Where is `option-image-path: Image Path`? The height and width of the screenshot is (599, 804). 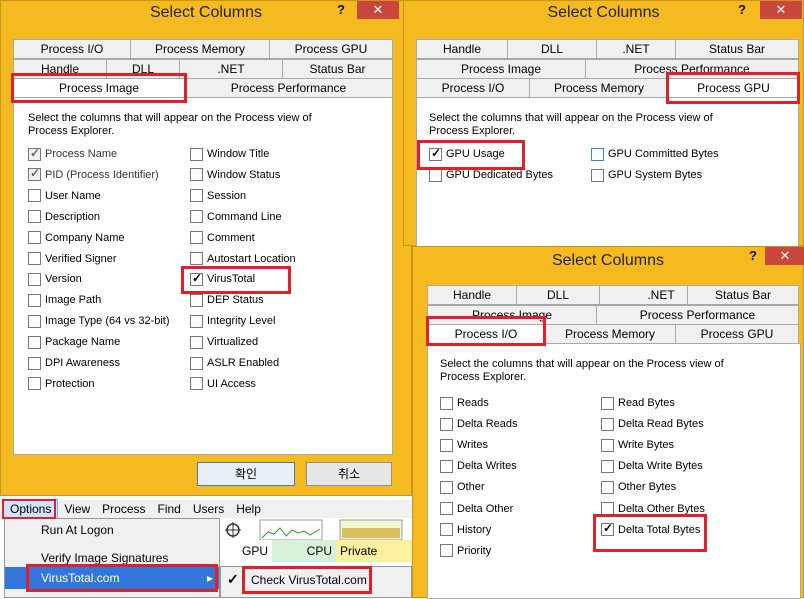 option-image-path: Image Path is located at coordinates (64, 300).